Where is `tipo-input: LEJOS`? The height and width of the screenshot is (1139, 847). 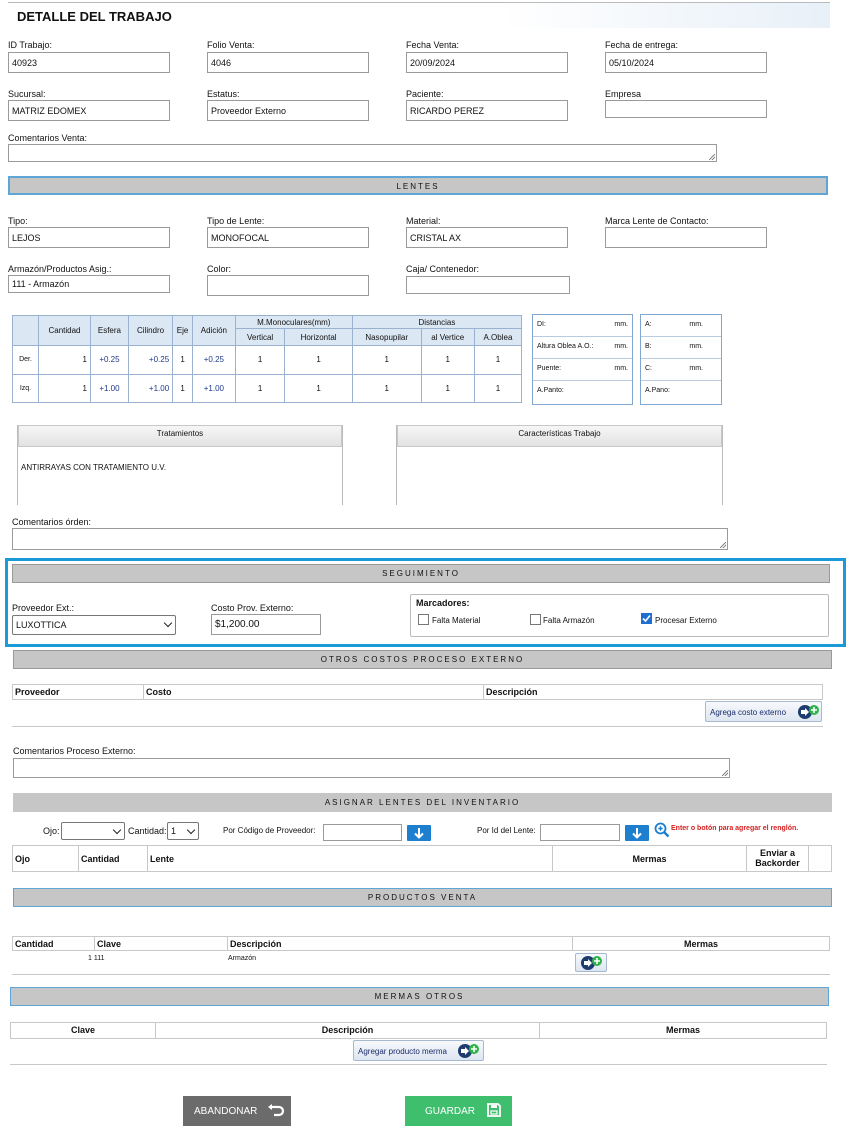 tipo-input: LEJOS is located at coordinates (89, 237).